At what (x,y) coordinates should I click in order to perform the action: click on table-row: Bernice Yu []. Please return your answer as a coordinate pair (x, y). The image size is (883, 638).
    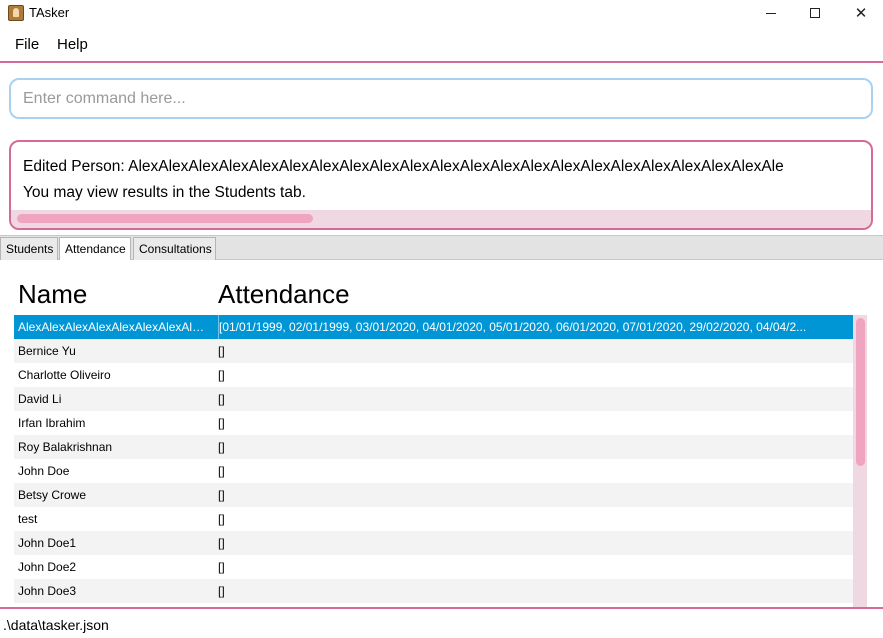
    Looking at the image, I should click on (433, 351).